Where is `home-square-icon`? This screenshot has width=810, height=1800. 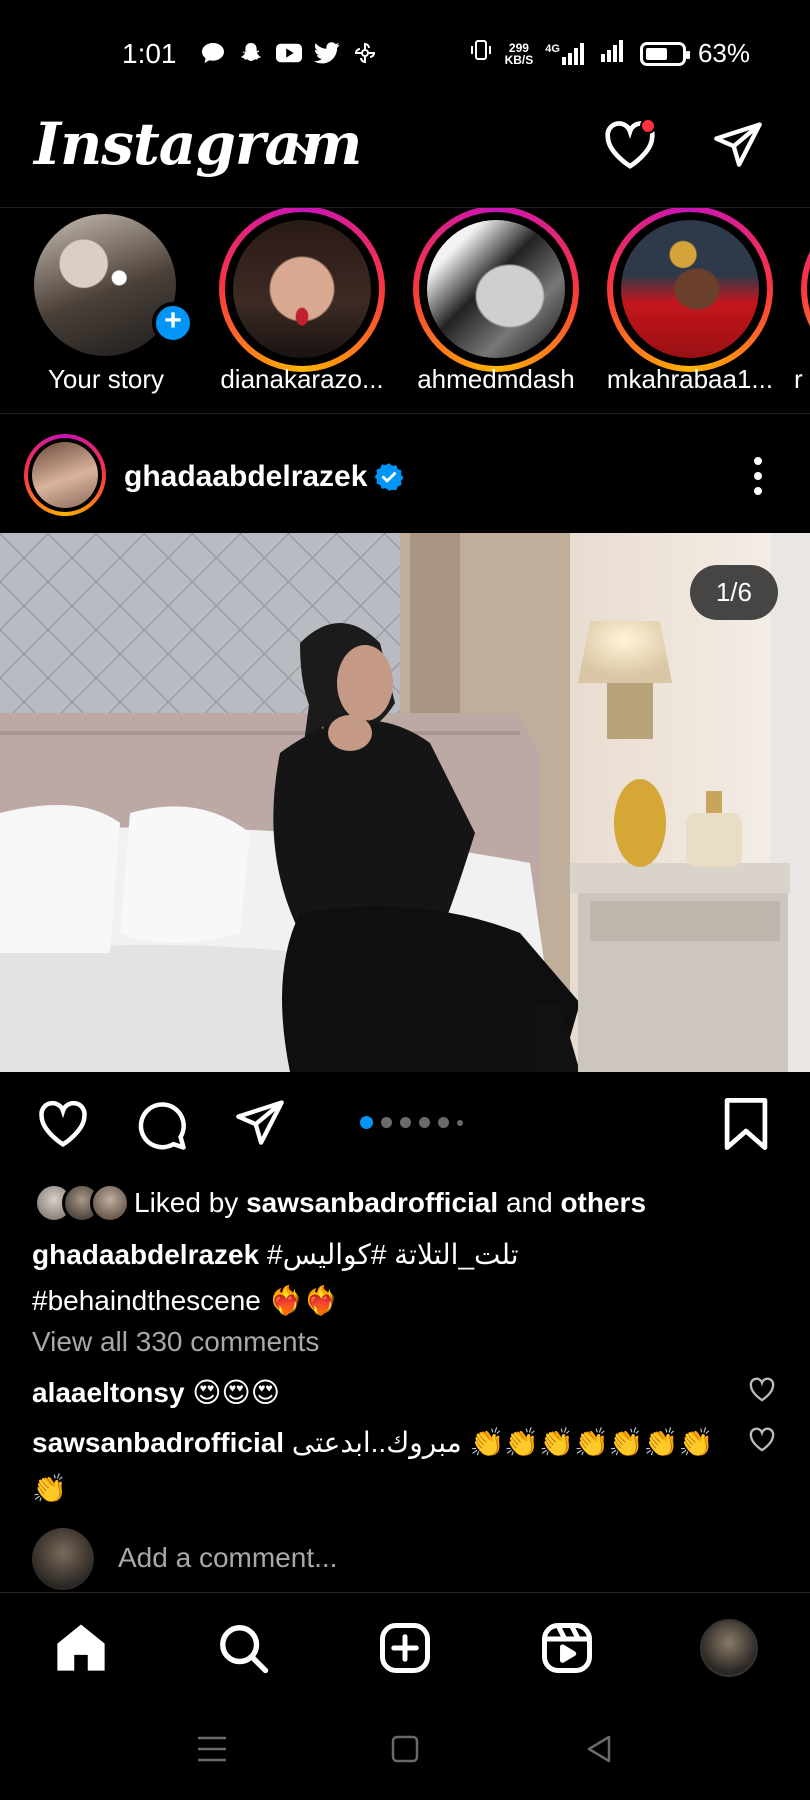
home-square-icon is located at coordinates (405, 1751).